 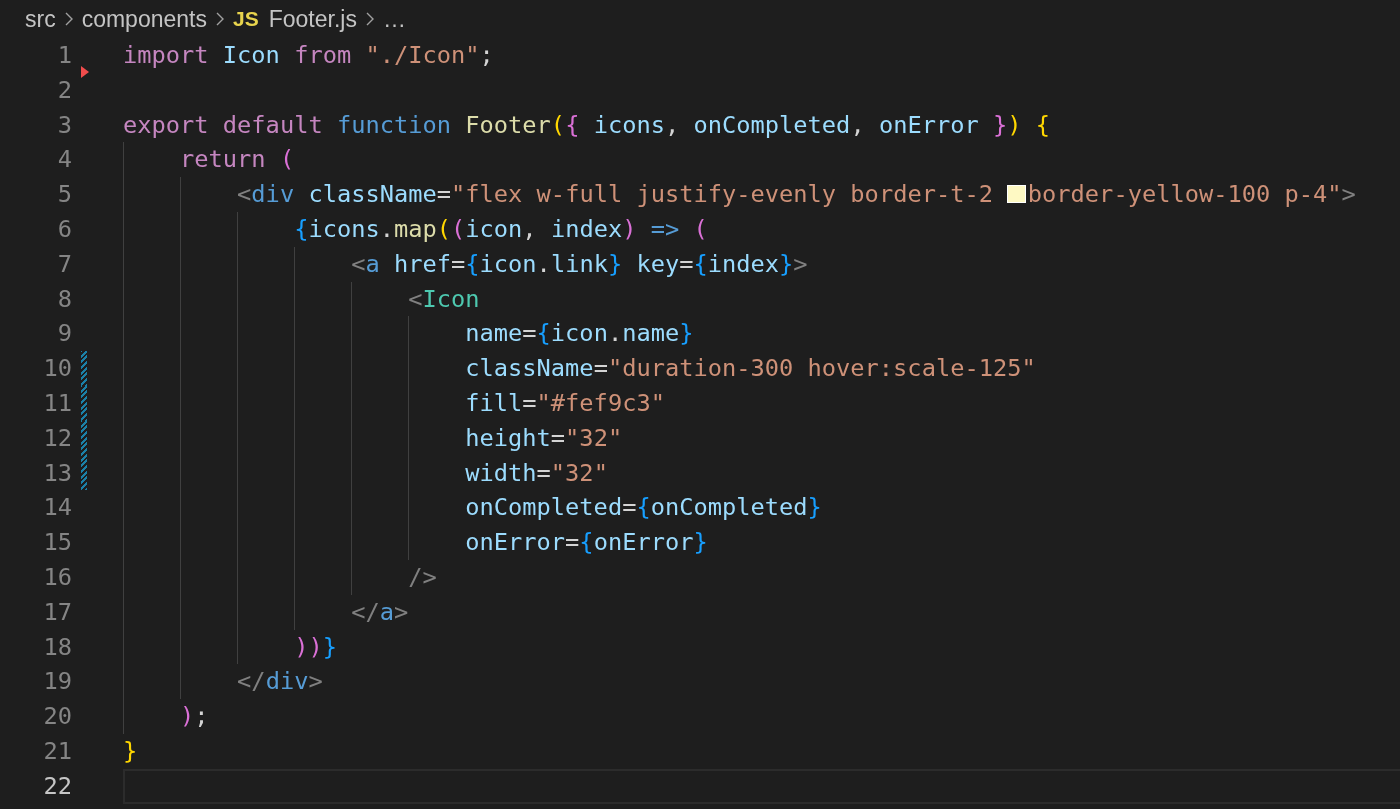 I want to click on code-line: return (, so click(x=237, y=159).